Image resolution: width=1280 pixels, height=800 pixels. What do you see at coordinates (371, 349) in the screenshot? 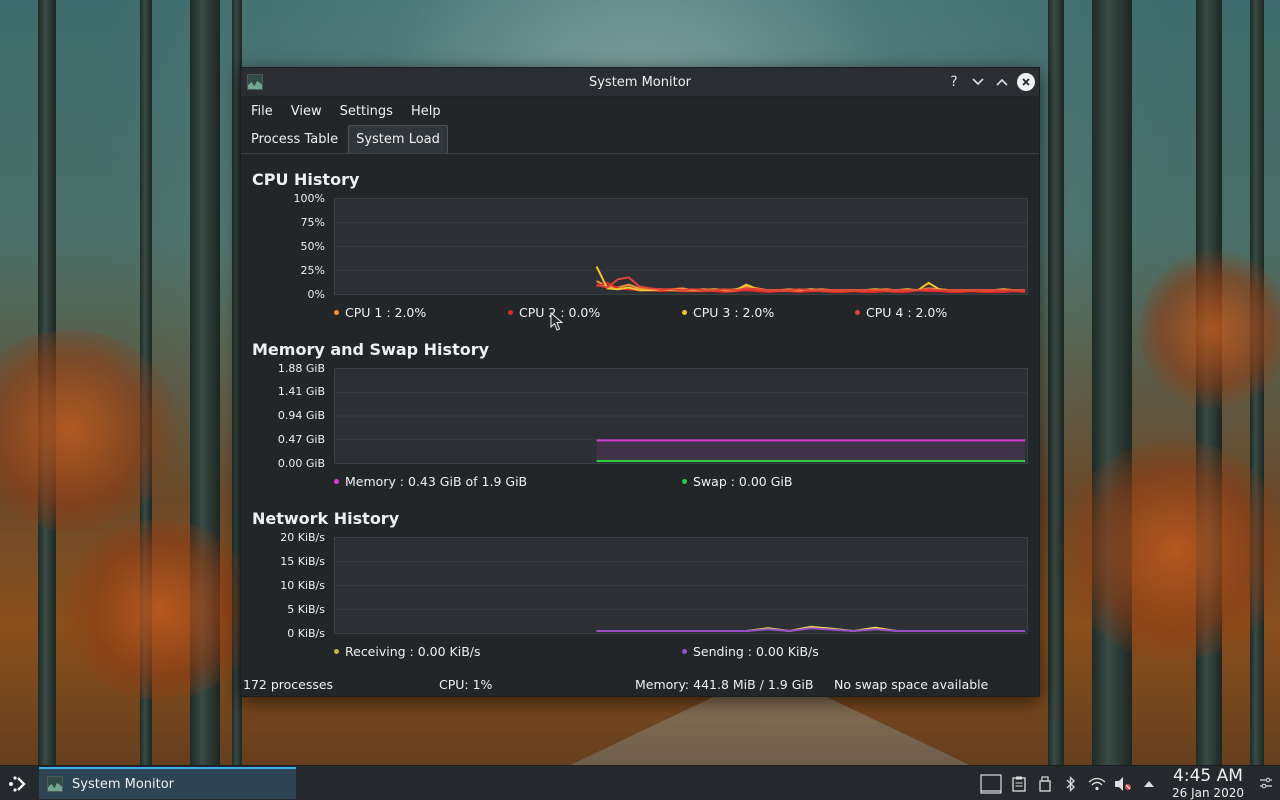
I see `memory-history-title: Memory and Swap History` at bounding box center [371, 349].